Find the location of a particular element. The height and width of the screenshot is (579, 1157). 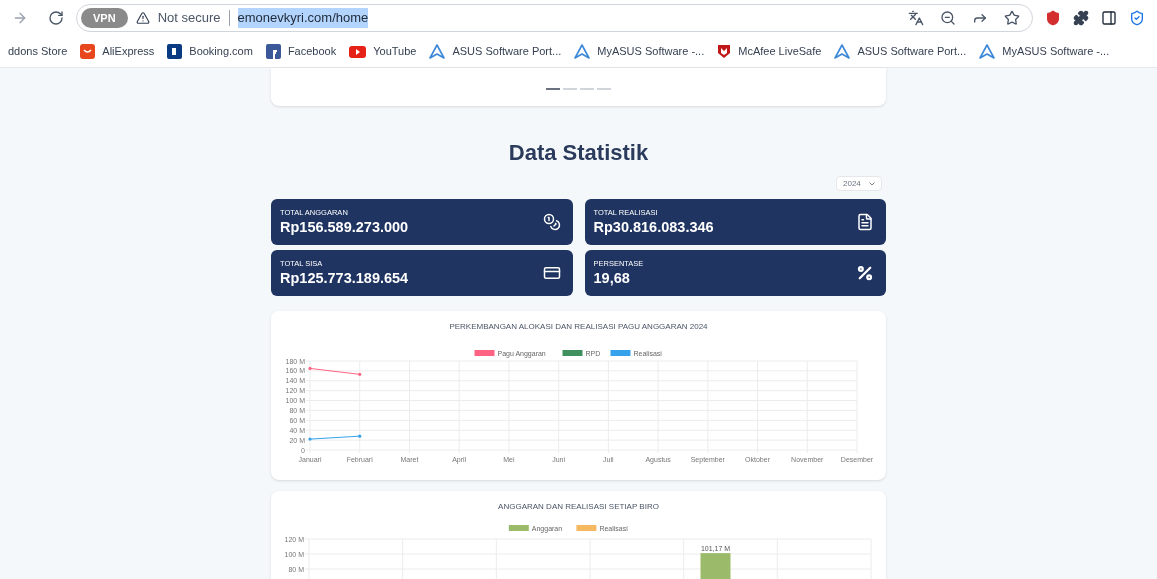

url-text: emonevkyri.com/home is located at coordinates (303, 18).